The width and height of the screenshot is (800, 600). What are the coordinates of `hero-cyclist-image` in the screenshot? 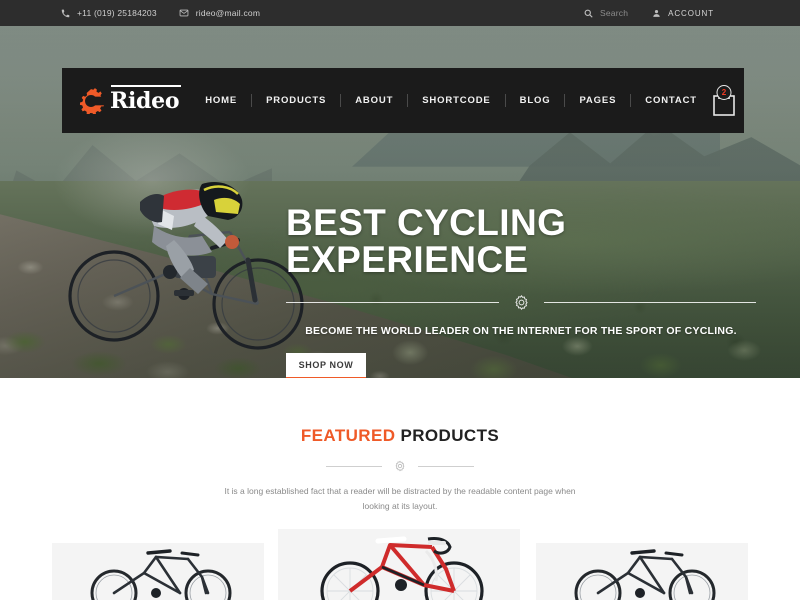 It's located at (185, 251).